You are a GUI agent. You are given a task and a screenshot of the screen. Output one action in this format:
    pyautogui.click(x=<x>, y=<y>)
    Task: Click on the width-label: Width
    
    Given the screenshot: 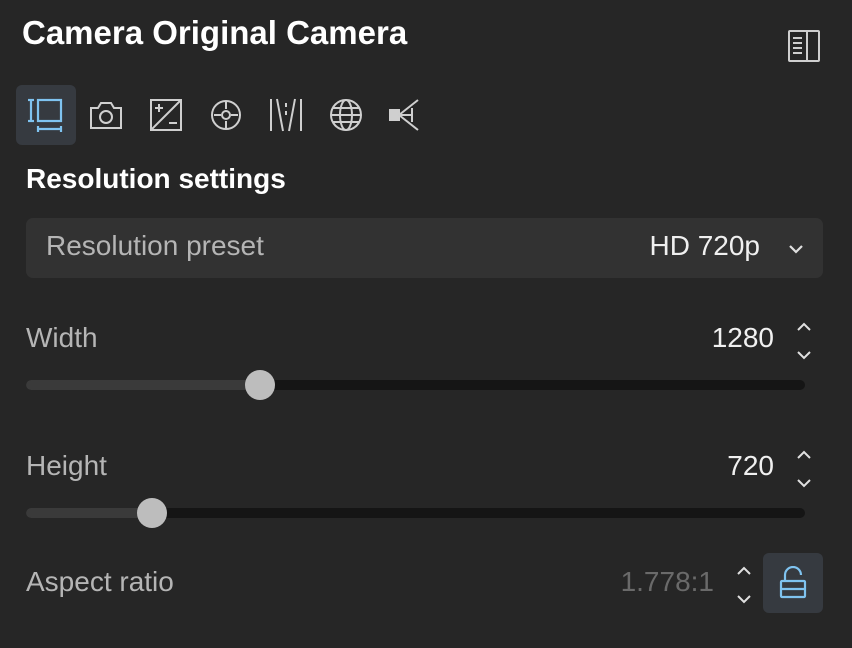 What is the action you would take?
    pyautogui.click(x=62, y=337)
    